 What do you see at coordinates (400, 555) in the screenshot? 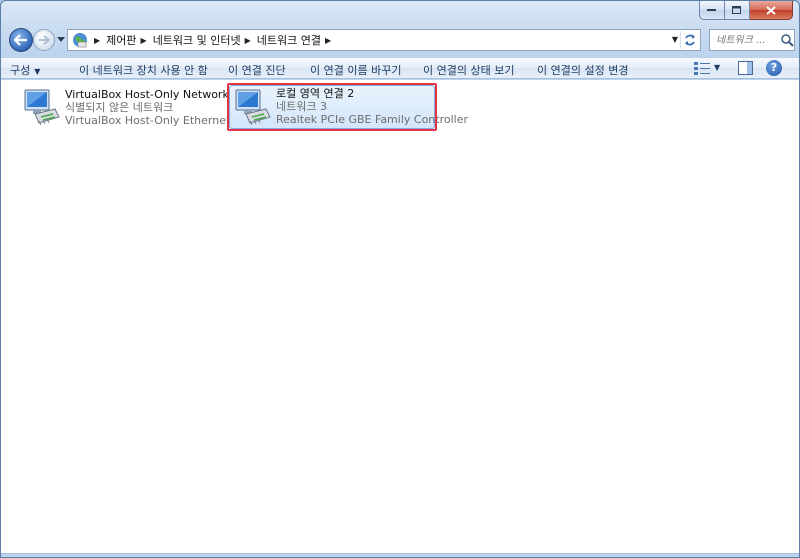
I see `window-bottom-border` at bounding box center [400, 555].